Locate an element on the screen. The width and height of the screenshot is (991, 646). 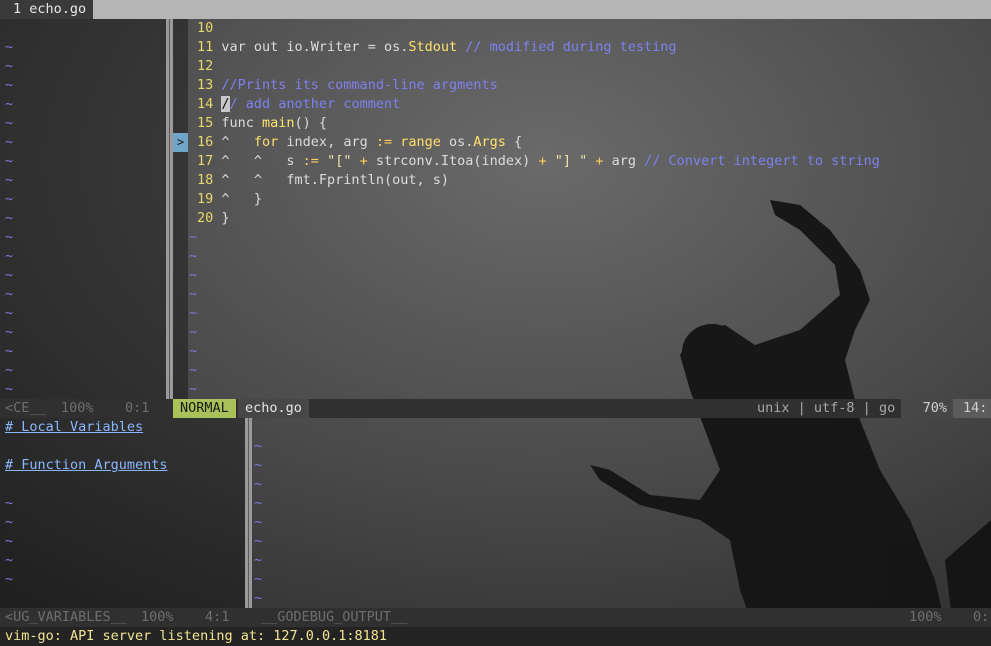
code-token: { is located at coordinates (514, 142).